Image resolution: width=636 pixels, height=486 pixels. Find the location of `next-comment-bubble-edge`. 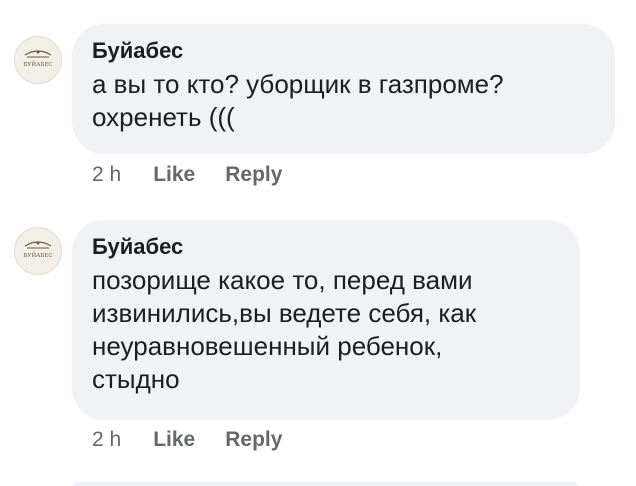

next-comment-bubble-edge is located at coordinates (325, 484).